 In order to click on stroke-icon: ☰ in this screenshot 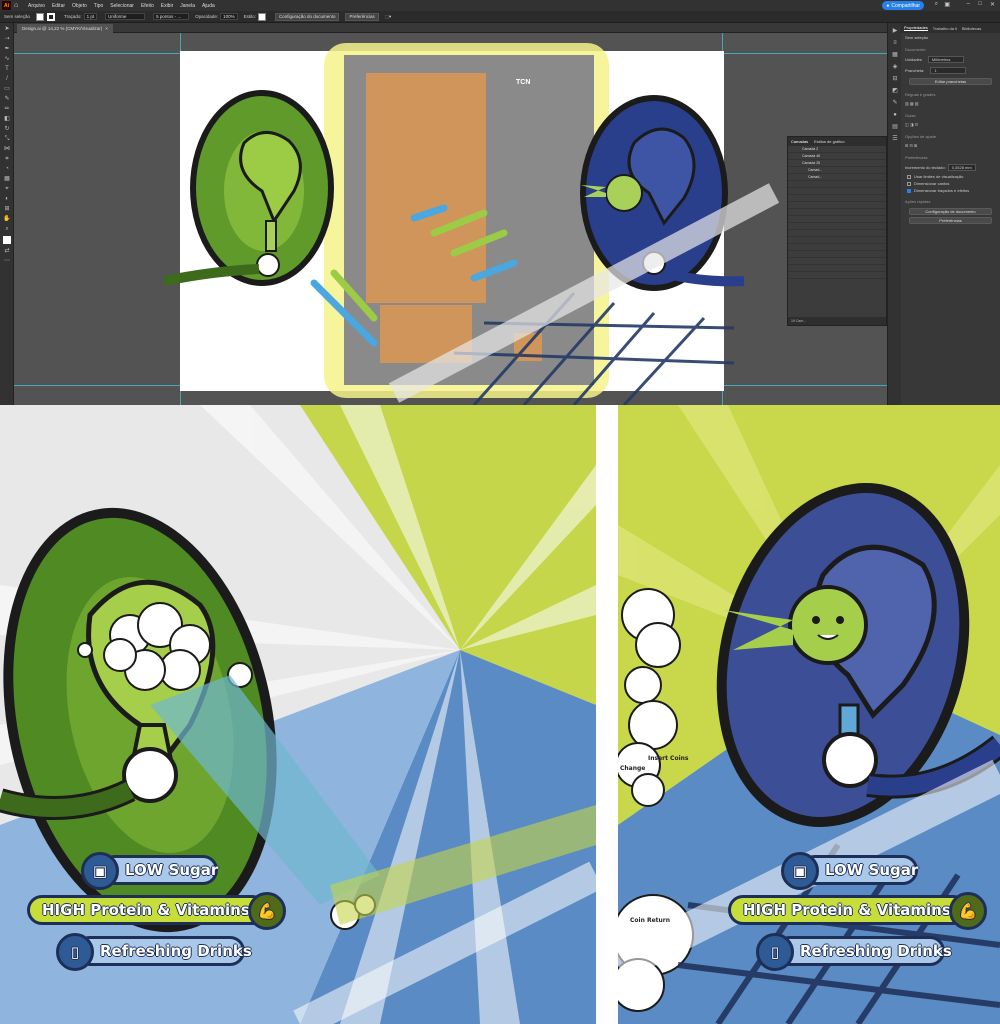, I will do `click(895, 139)`.